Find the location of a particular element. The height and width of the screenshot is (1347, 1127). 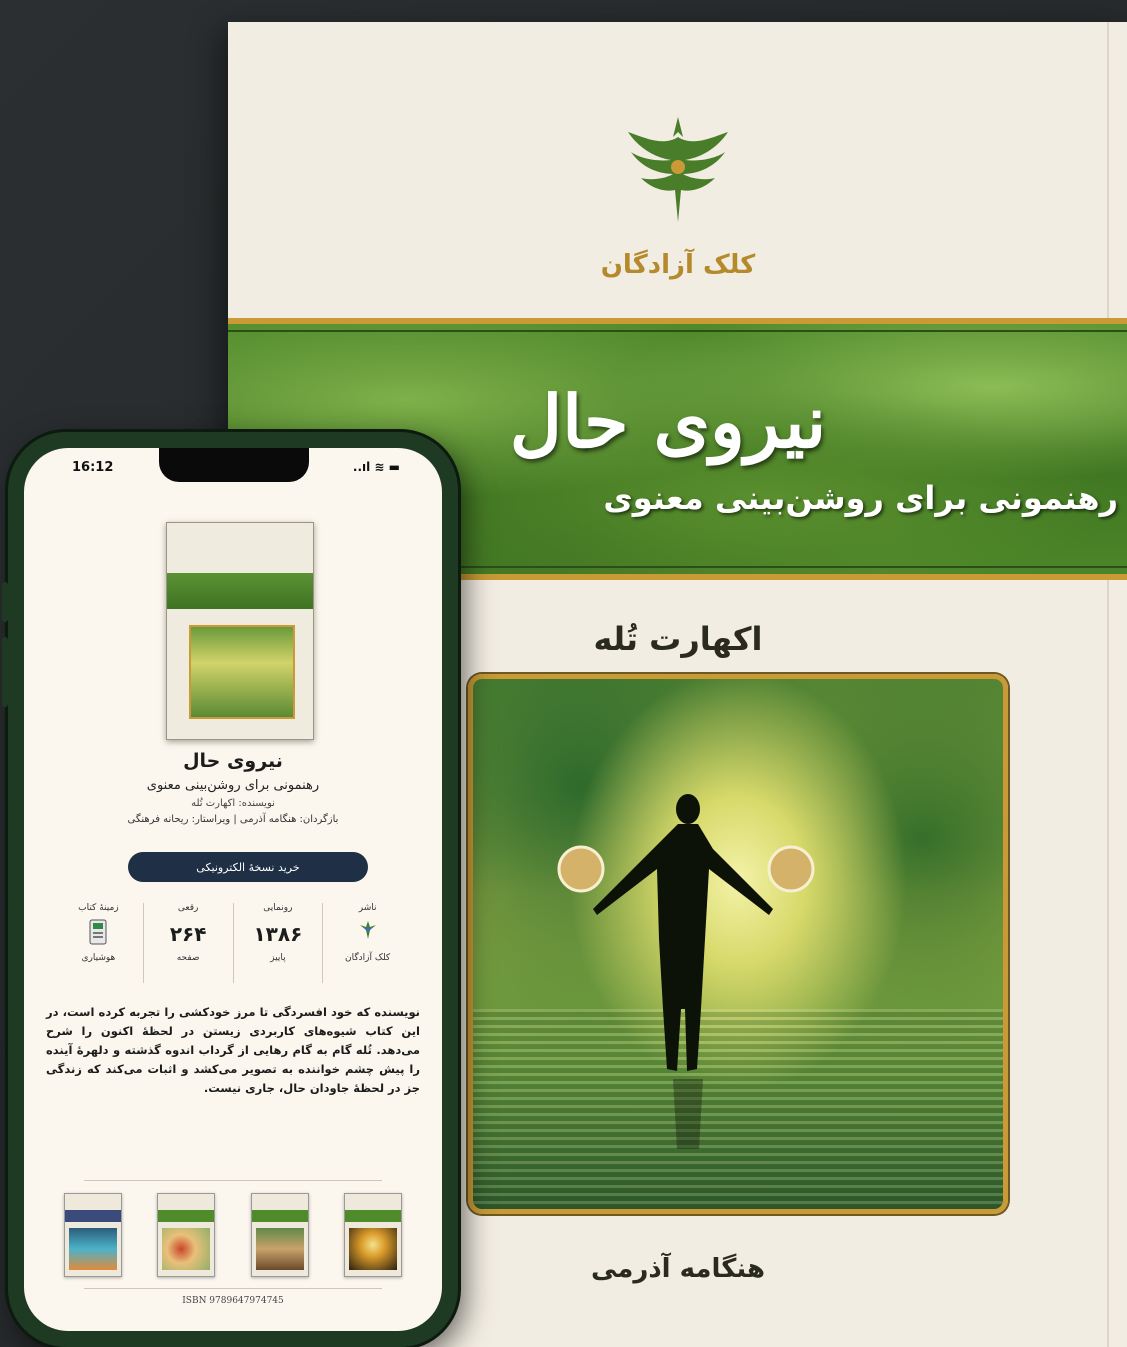

book-title: نیروی حال is located at coordinates (233, 761).